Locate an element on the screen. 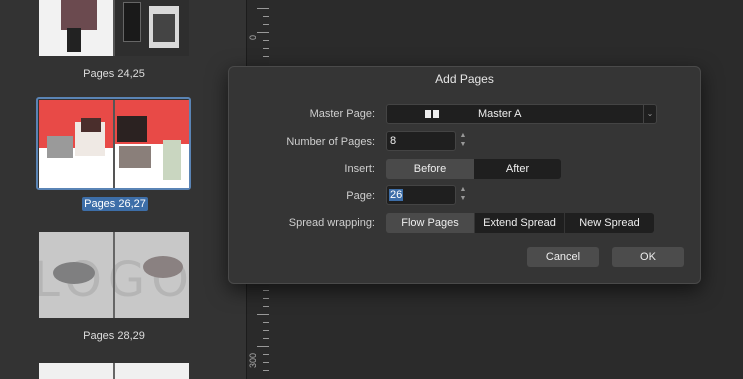 The image size is (743, 379). master-page-label: Master Page: is located at coordinates (342, 114).